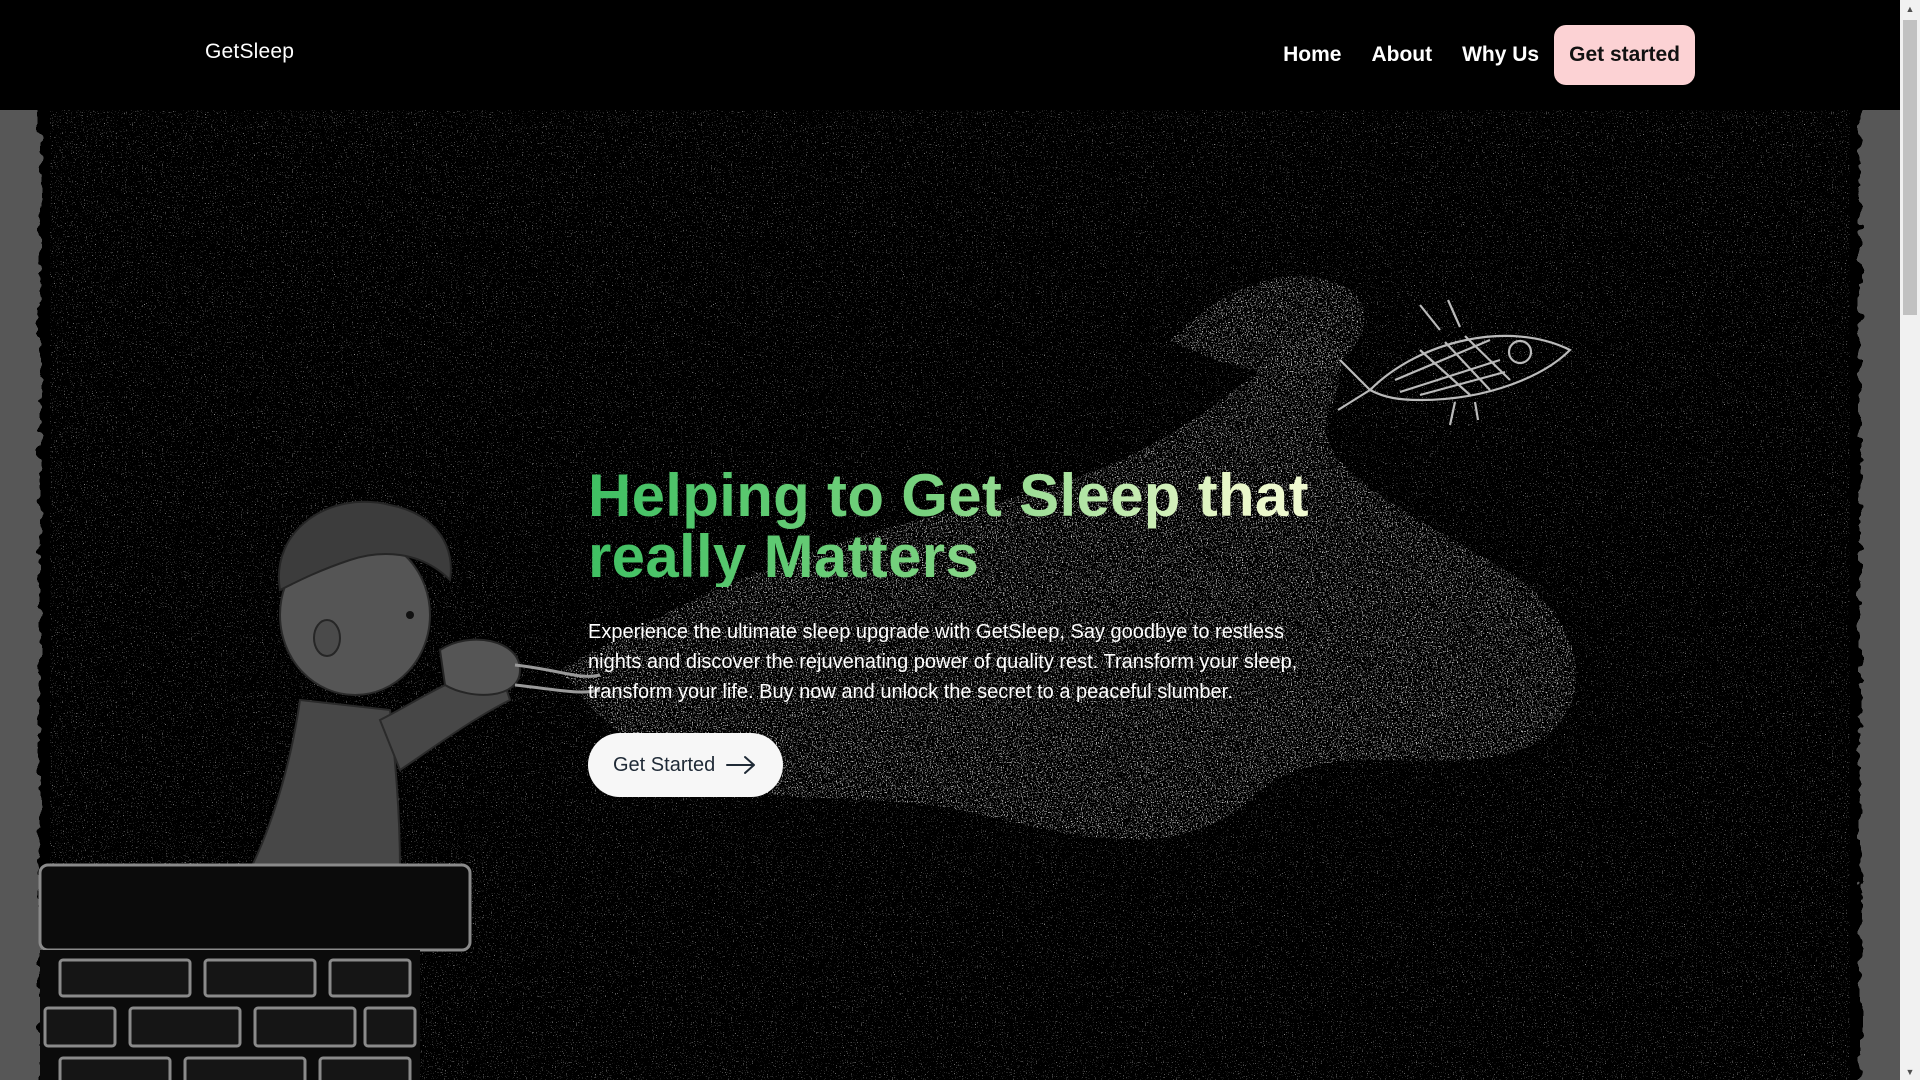 Image resolution: width=1920 pixels, height=1080 pixels. Describe the element at coordinates (1500, 55) in the screenshot. I see `nav-why-us-link: Why Us` at that location.